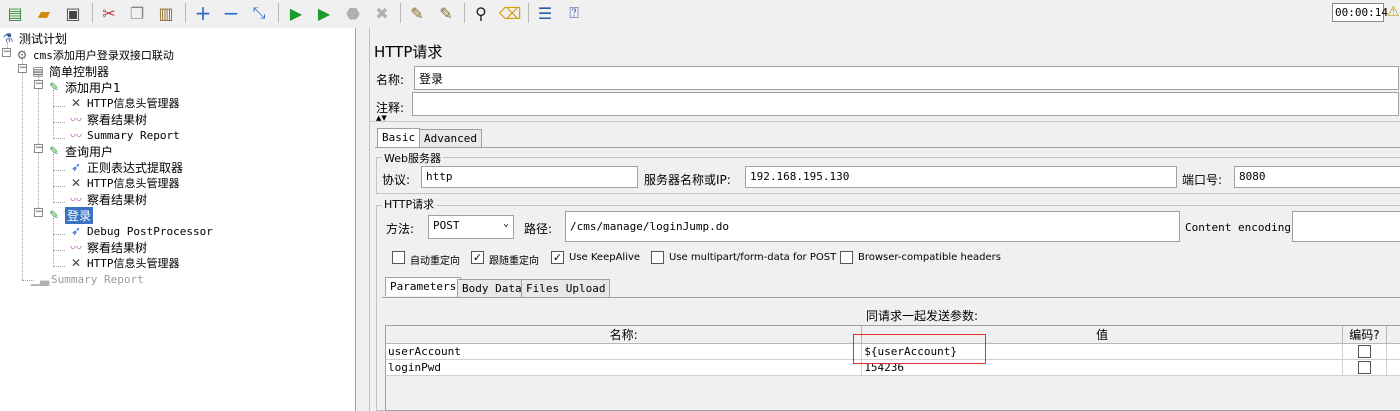  I want to click on save-icon: ▣, so click(73, 13).